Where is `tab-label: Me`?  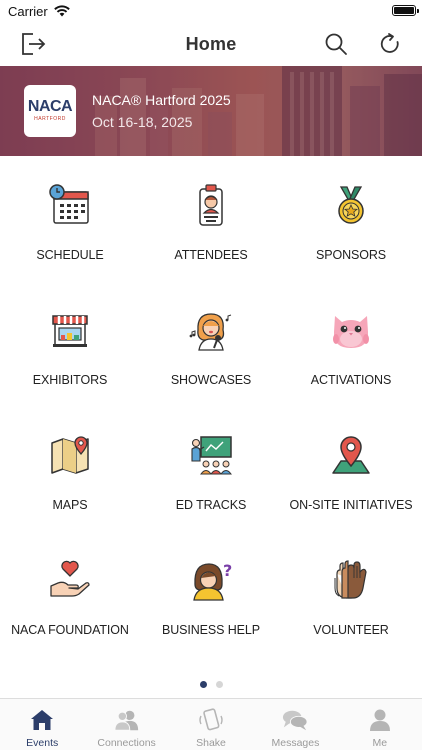 tab-label: Me is located at coordinates (380, 743).